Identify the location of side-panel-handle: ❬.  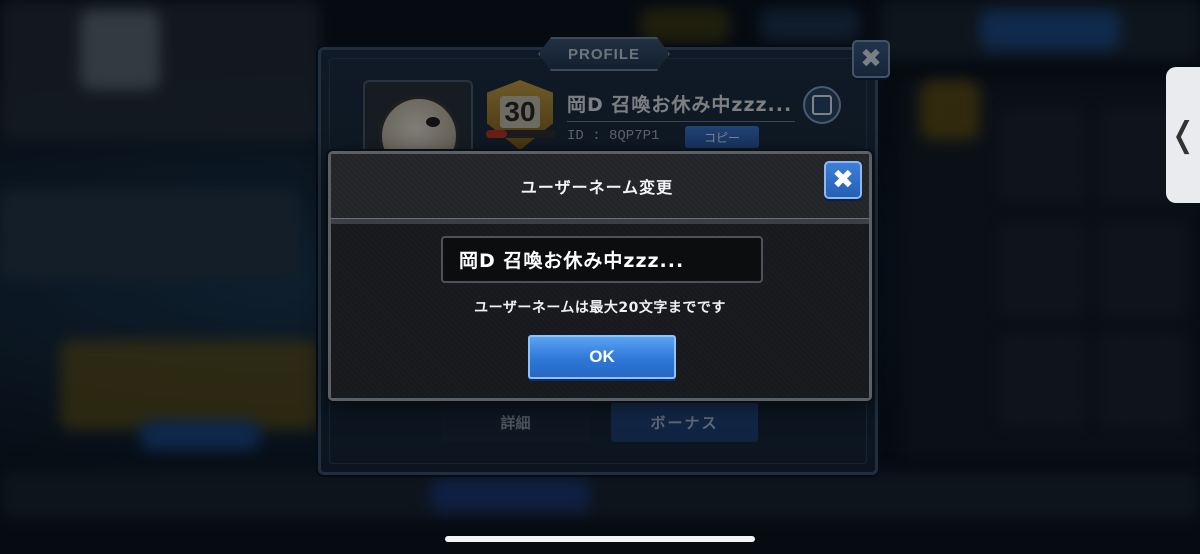
(1183, 135).